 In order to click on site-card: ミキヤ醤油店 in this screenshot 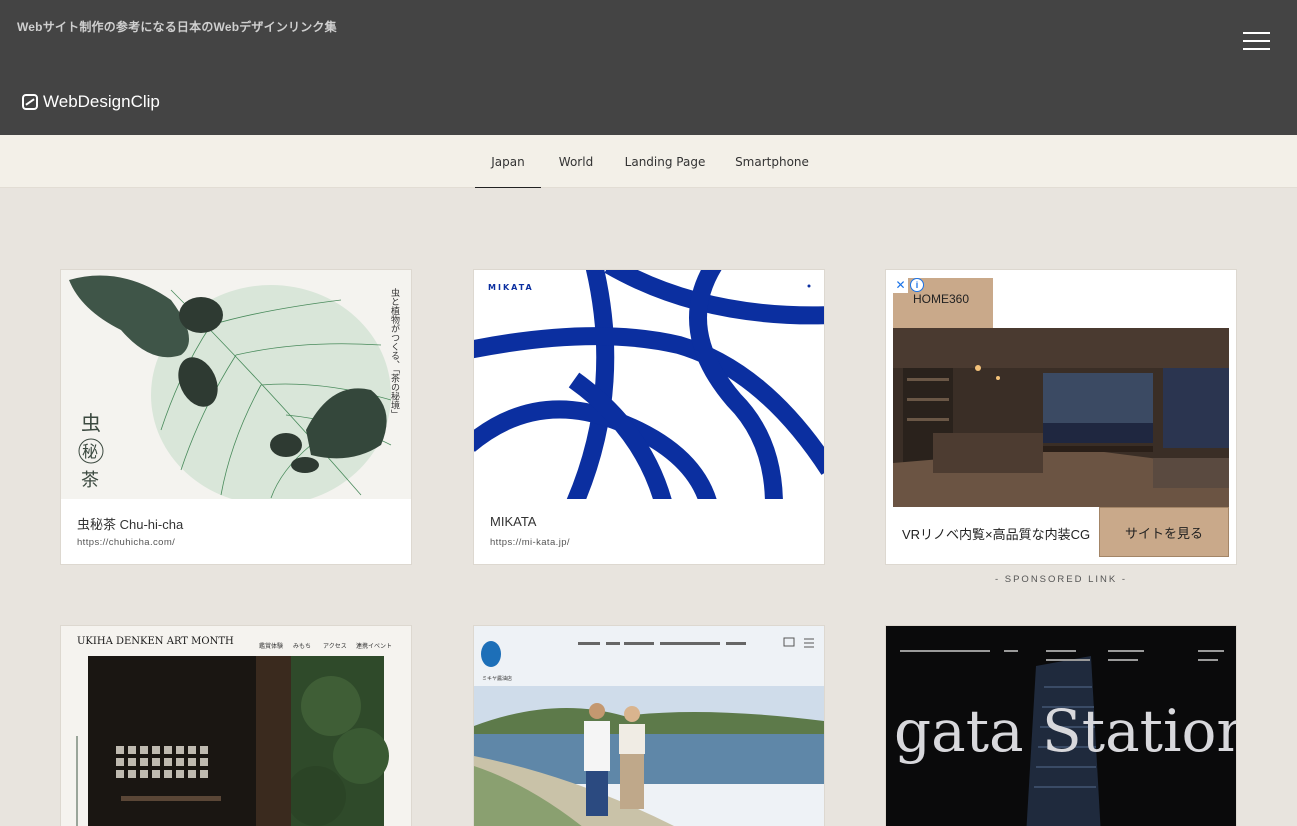, I will do `click(649, 725)`.